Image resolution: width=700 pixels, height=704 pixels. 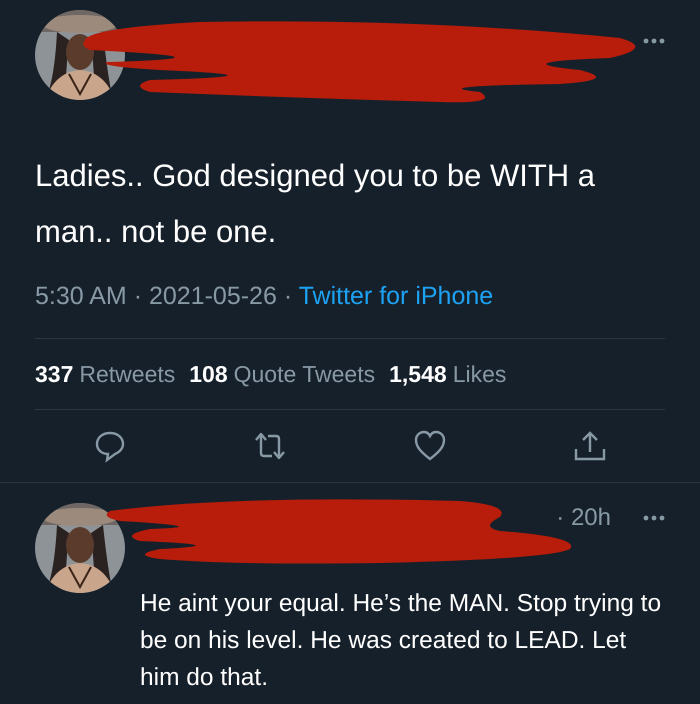 What do you see at coordinates (479, 373) in the screenshot?
I see `stat-label: Likes` at bounding box center [479, 373].